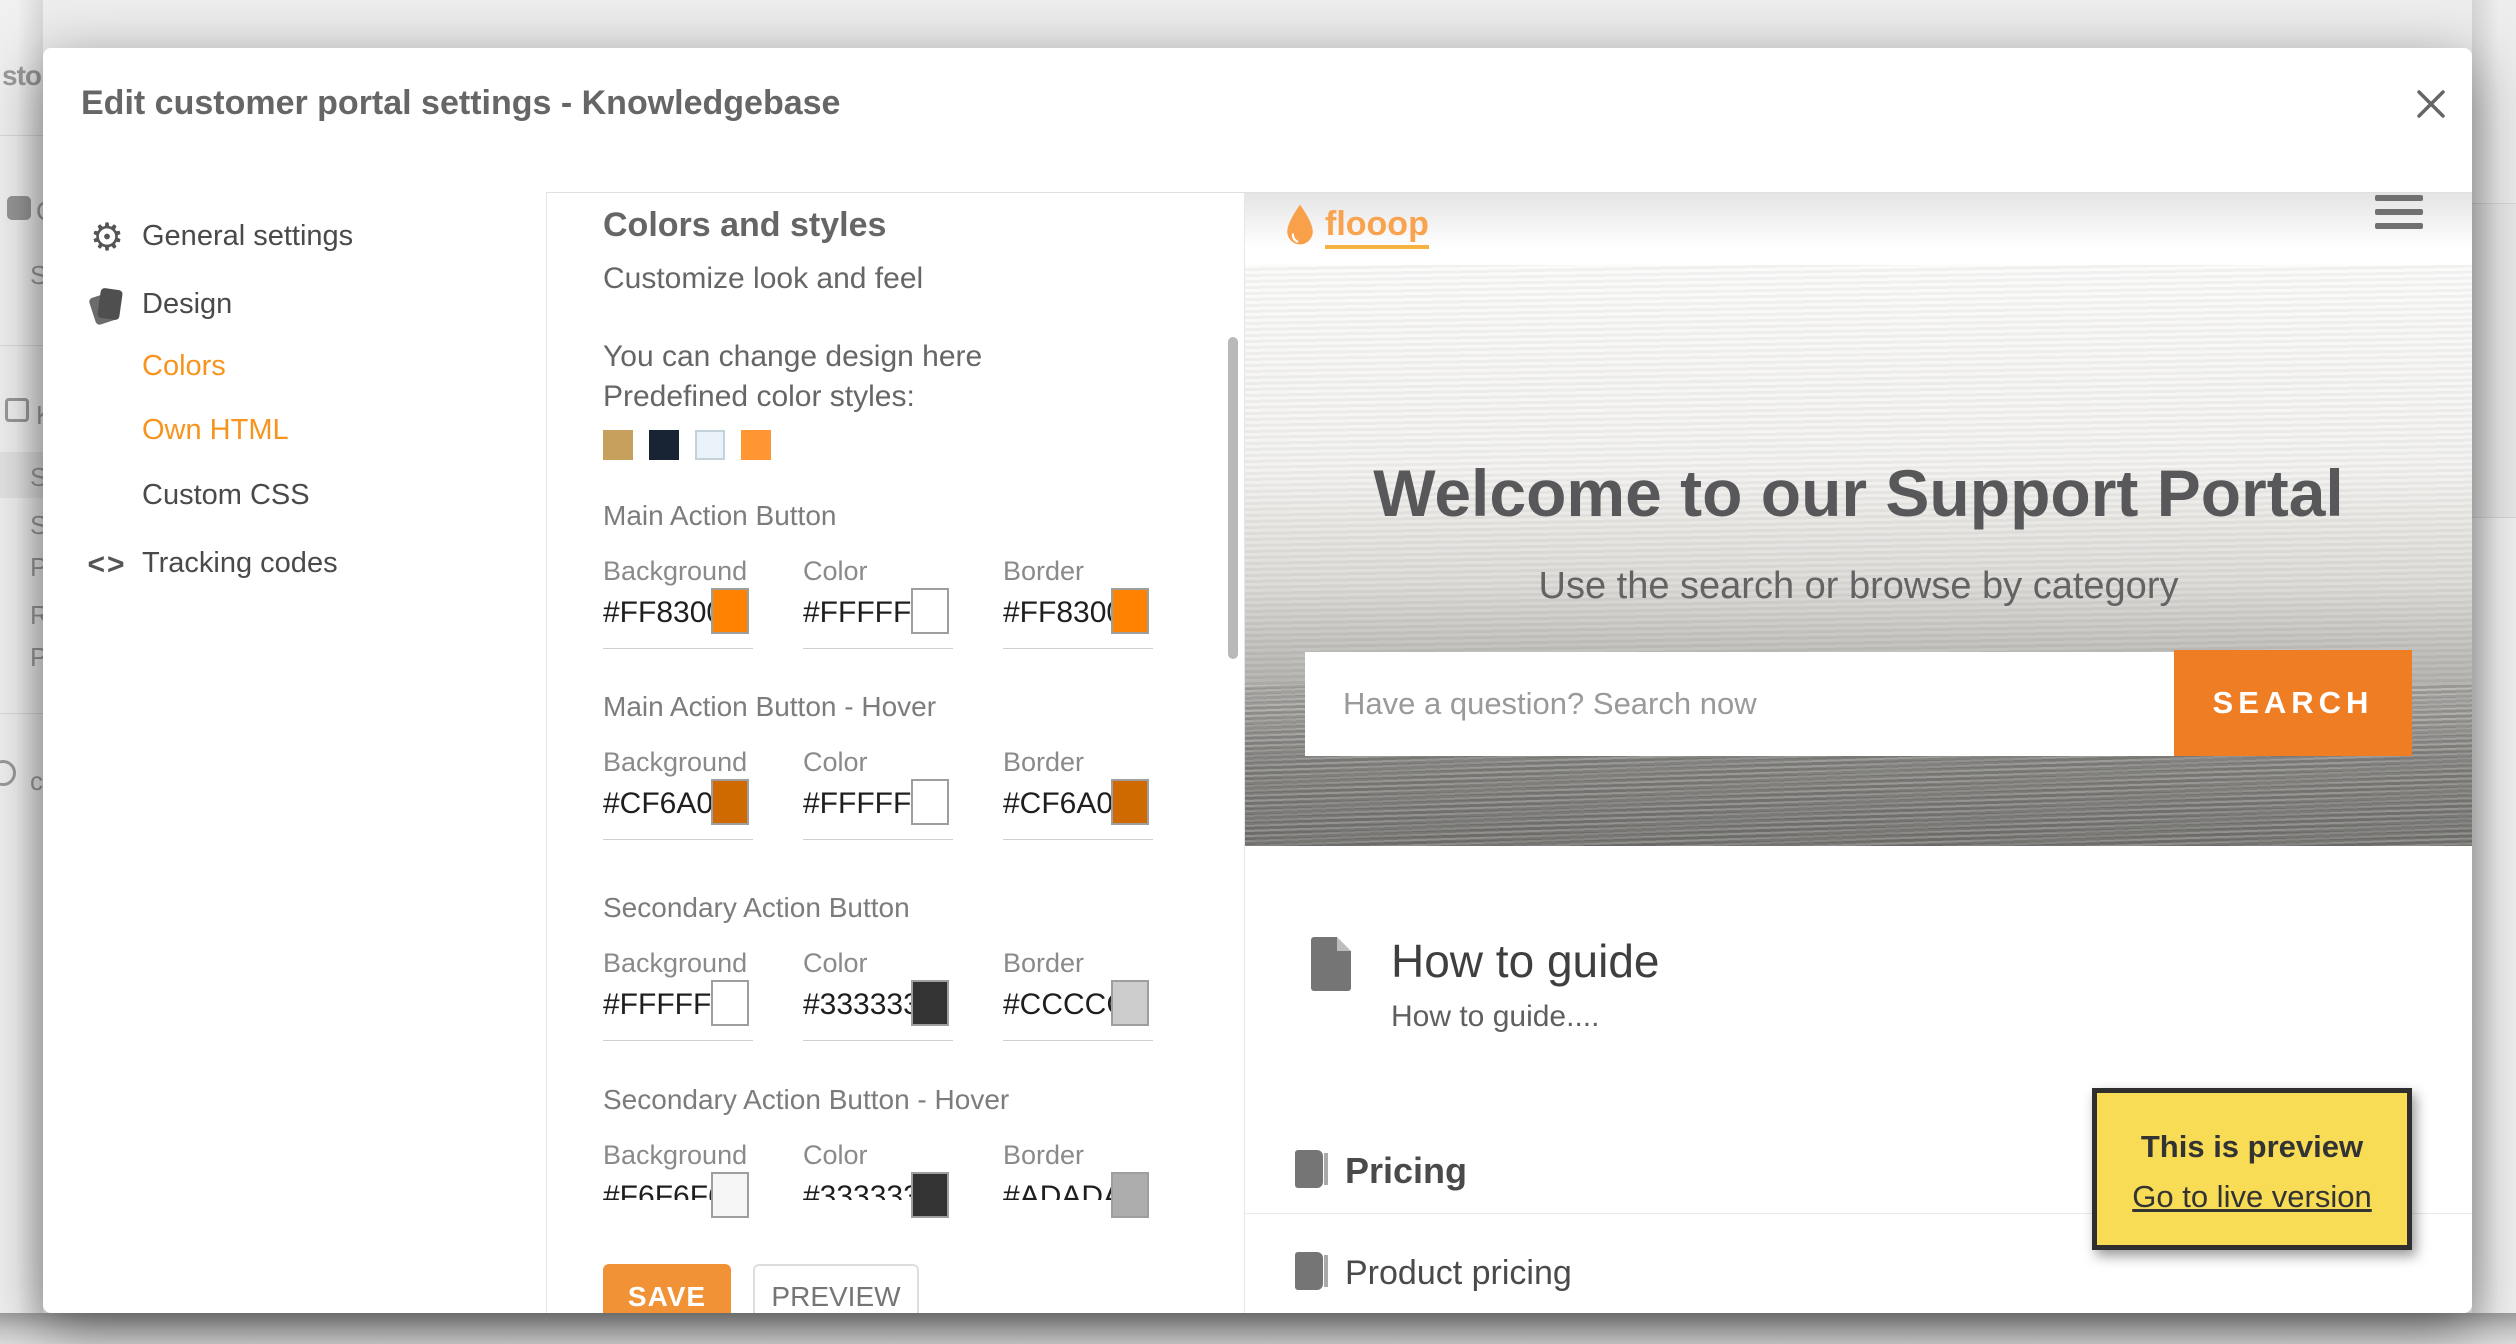  What do you see at coordinates (187, 304) in the screenshot?
I see `sidebar-item-label: Design` at bounding box center [187, 304].